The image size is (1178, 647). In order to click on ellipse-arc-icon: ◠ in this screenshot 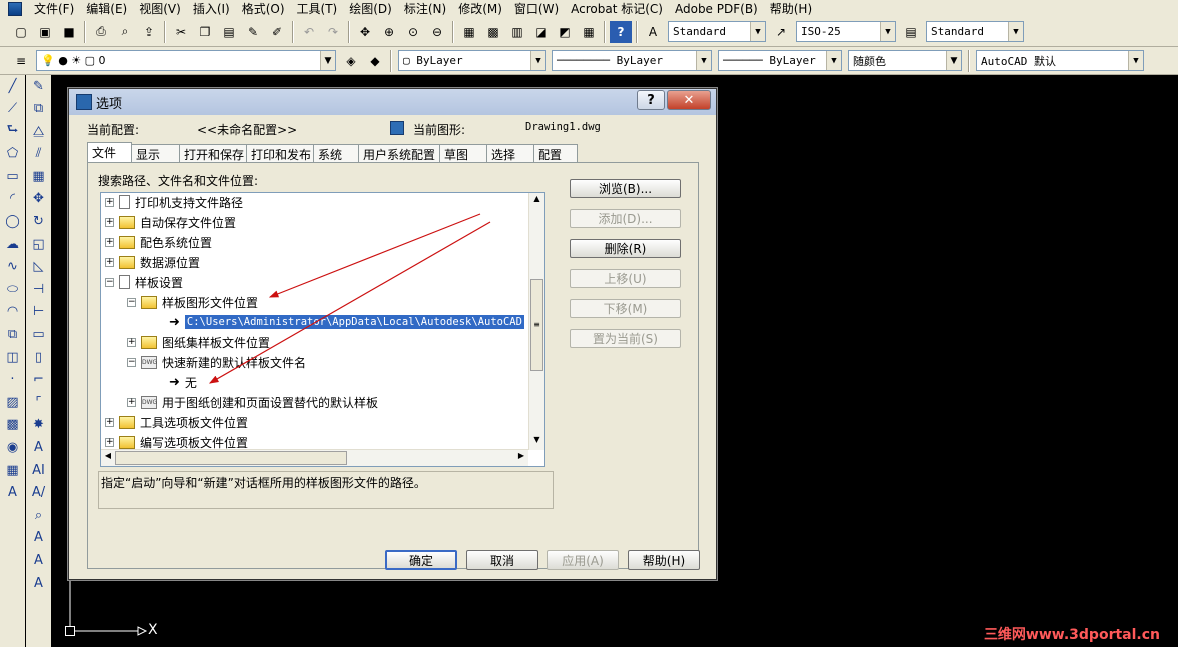, I will do `click(13, 312)`.